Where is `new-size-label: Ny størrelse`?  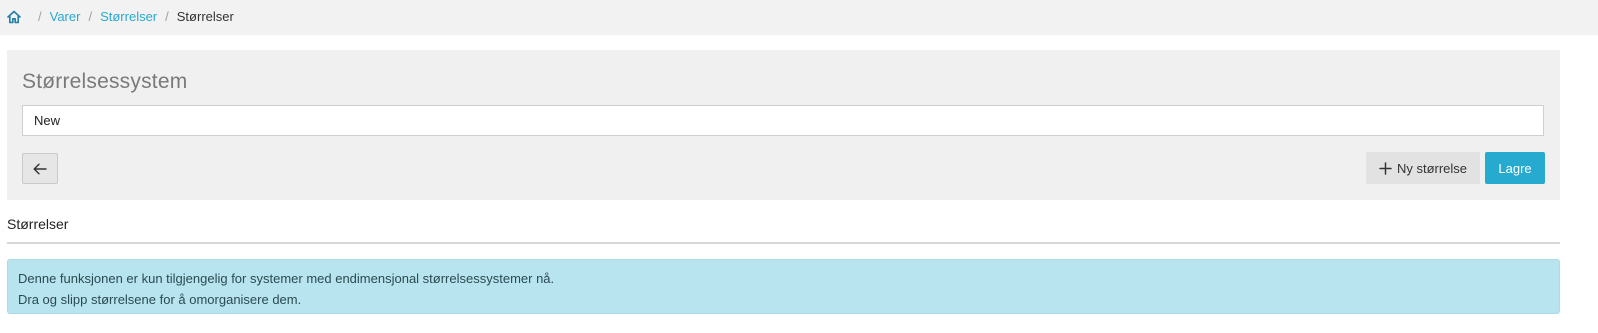 new-size-label: Ny størrelse is located at coordinates (1432, 168).